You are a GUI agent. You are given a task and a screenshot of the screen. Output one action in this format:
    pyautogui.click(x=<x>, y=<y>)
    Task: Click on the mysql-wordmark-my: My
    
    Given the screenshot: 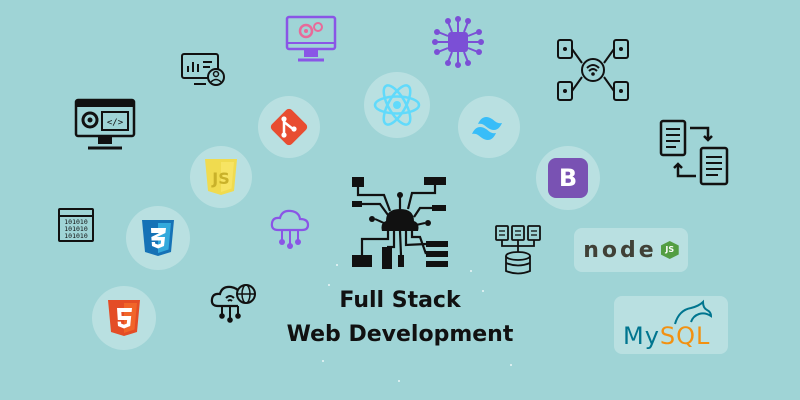 What is the action you would take?
    pyautogui.click(x=641, y=336)
    